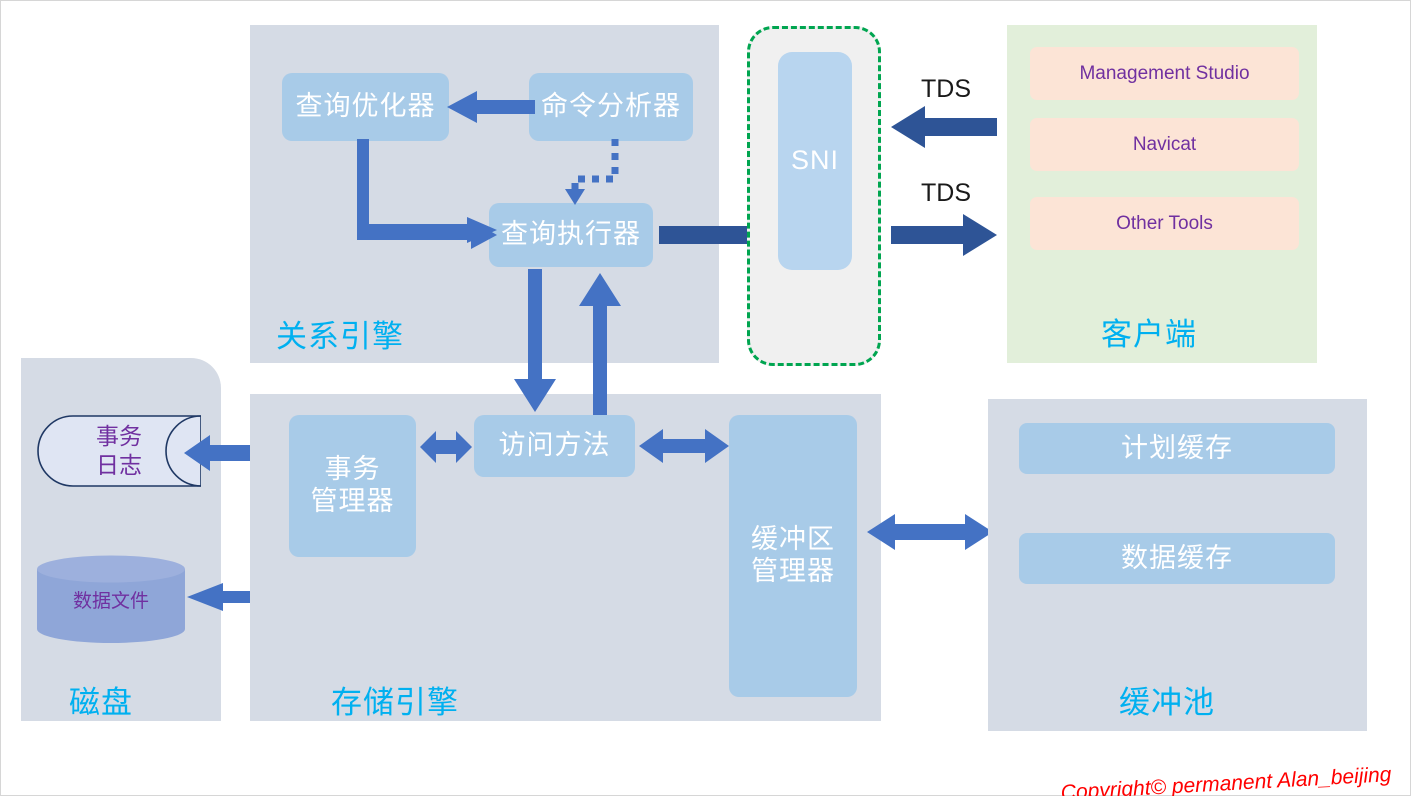 The width and height of the screenshot is (1411, 796). Describe the element at coordinates (600, 344) in the screenshot. I see `arrow-access-methods-to-executor` at that location.